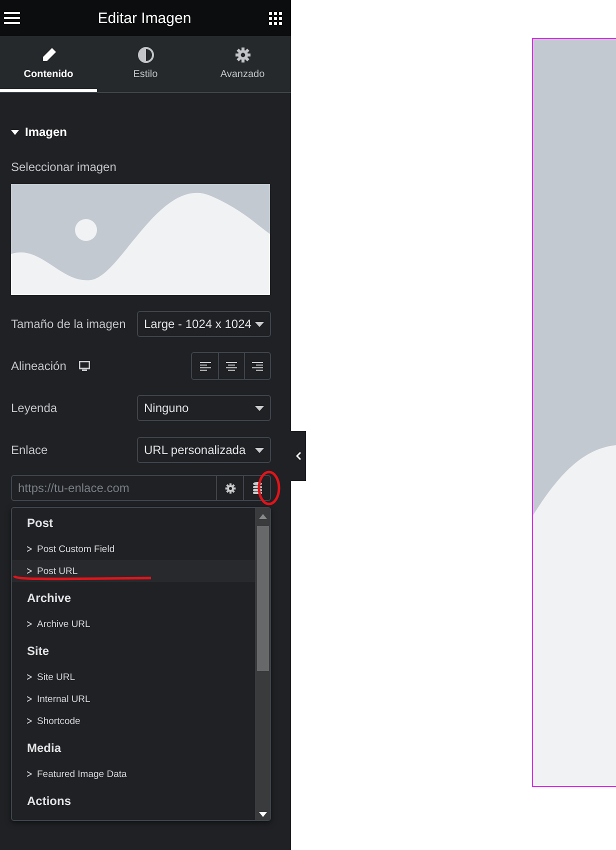  I want to click on contrast-icon, so click(146, 55).